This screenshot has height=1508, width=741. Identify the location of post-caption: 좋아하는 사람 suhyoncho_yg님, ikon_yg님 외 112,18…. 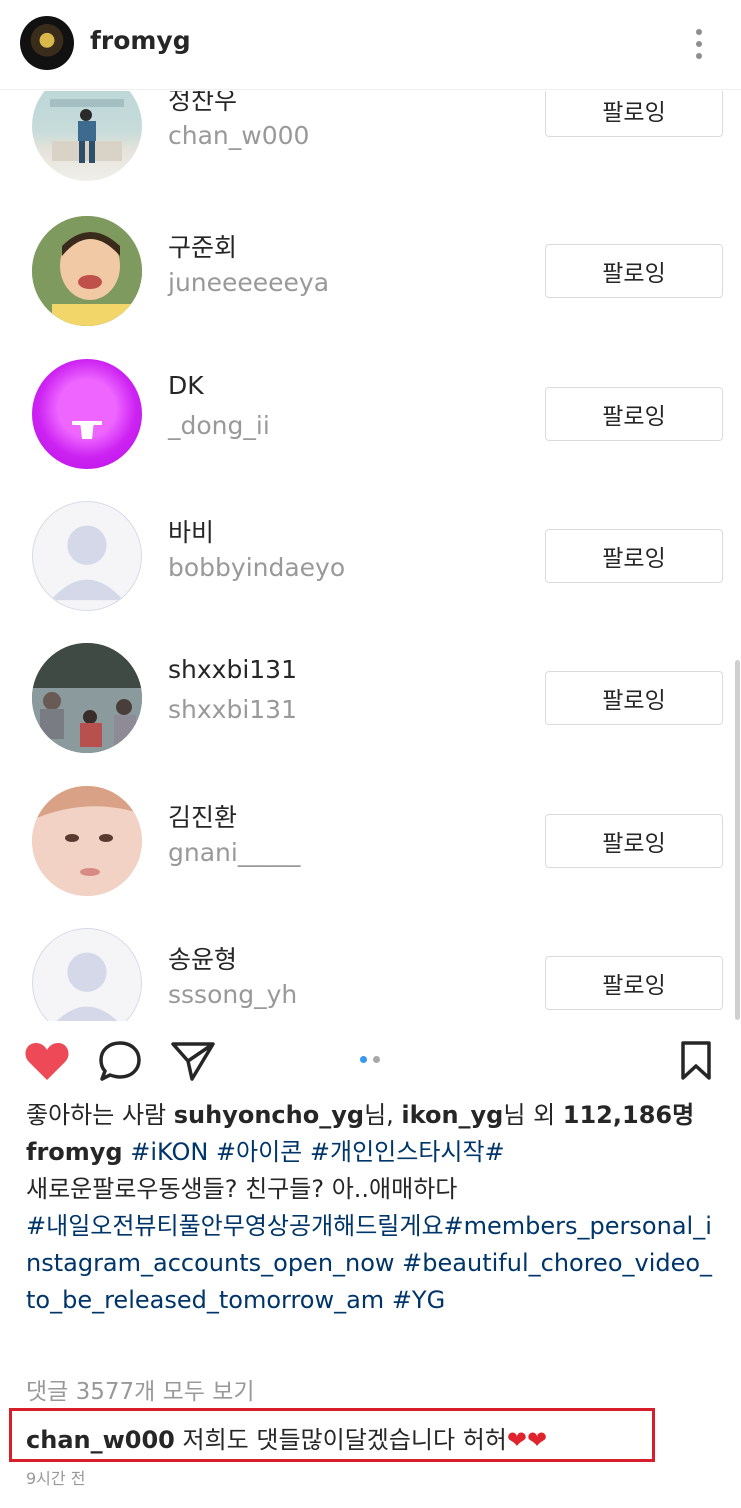
(371, 1208).